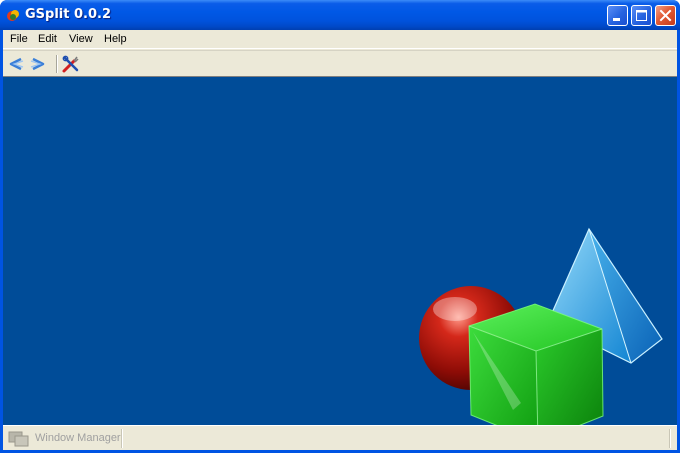 The image size is (680, 453). I want to click on tools-icon, so click(70, 64).